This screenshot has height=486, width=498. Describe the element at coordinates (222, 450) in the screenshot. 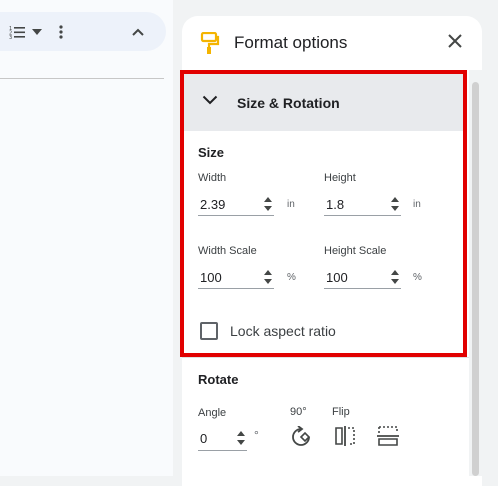

I see `angle-underline` at that location.